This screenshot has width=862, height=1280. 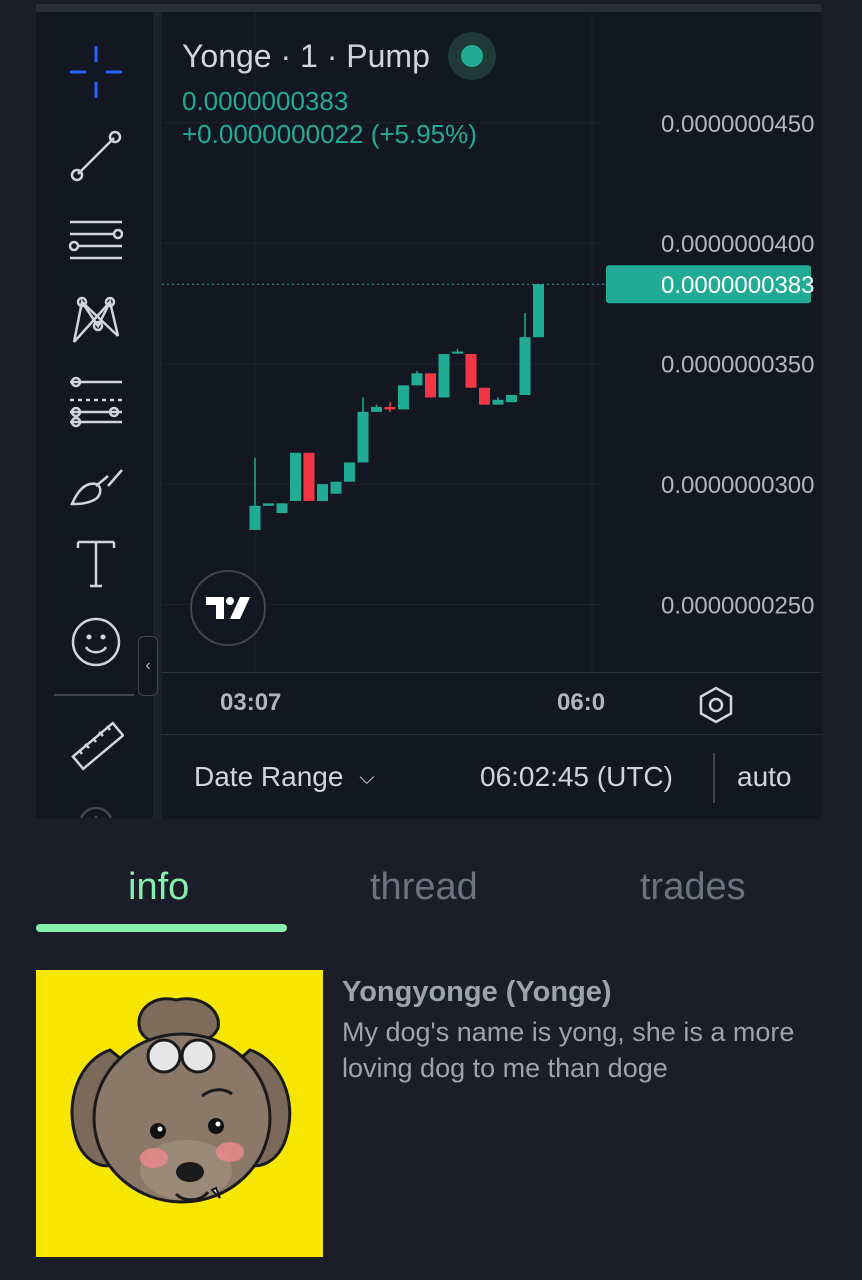 I want to click on ruler-icon, so click(x=96, y=748).